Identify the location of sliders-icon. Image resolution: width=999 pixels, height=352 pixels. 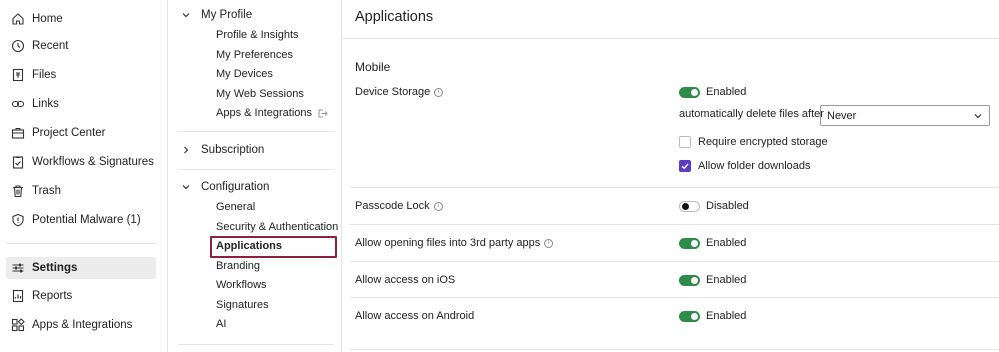
(18, 268).